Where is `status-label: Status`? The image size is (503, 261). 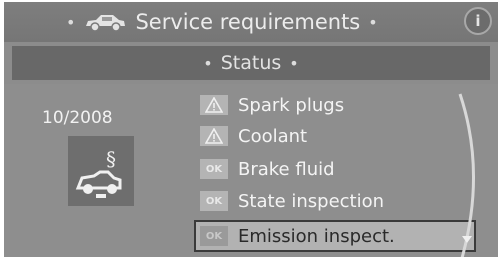
status-label: Status is located at coordinates (251, 63).